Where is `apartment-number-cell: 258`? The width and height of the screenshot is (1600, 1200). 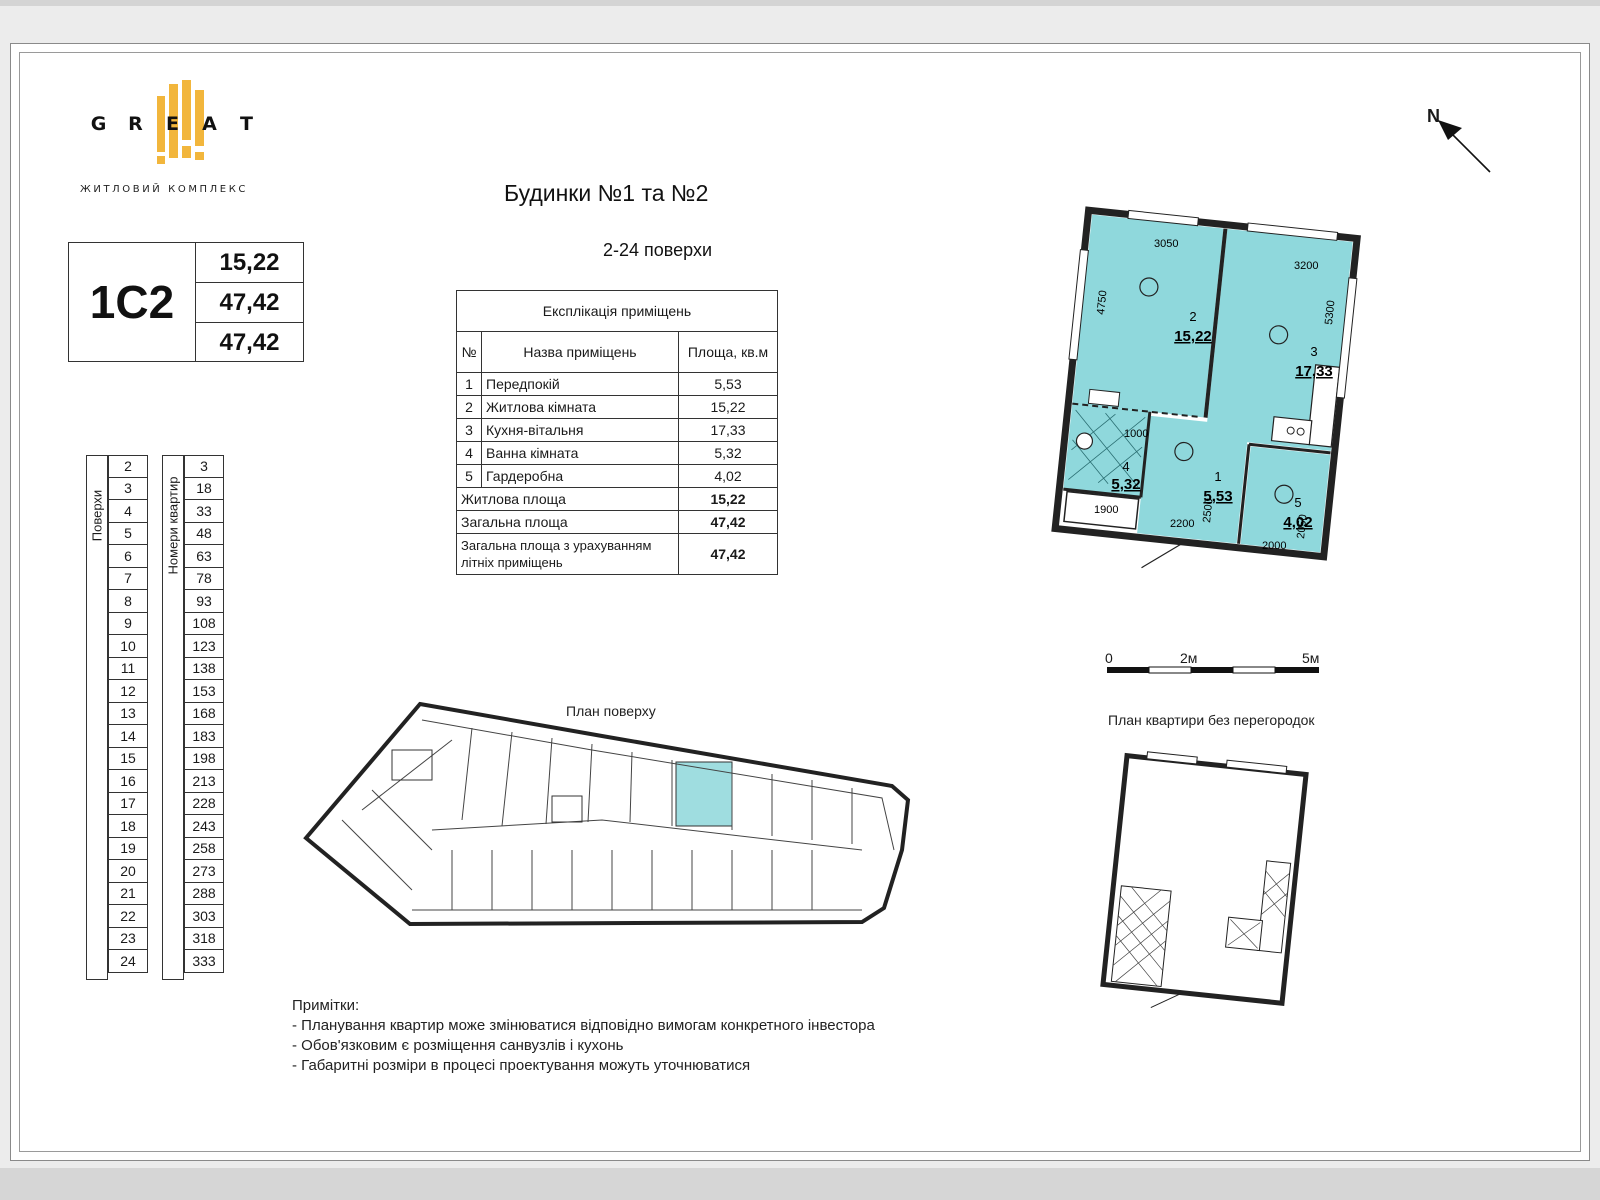
apartment-number-cell: 258 is located at coordinates (204, 848).